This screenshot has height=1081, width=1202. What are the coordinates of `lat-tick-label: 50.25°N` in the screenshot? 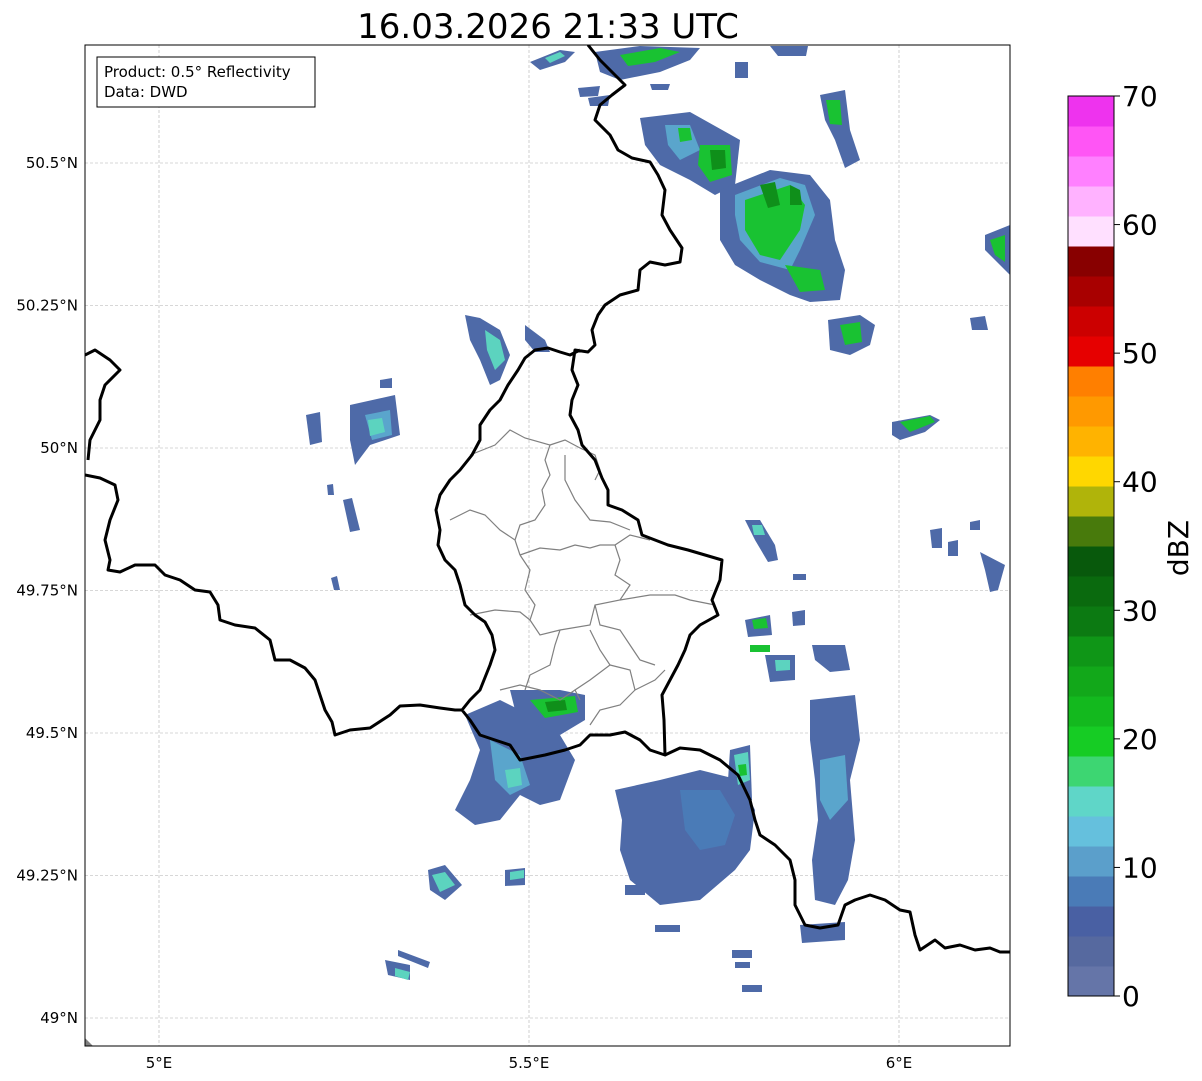 It's located at (47, 306).